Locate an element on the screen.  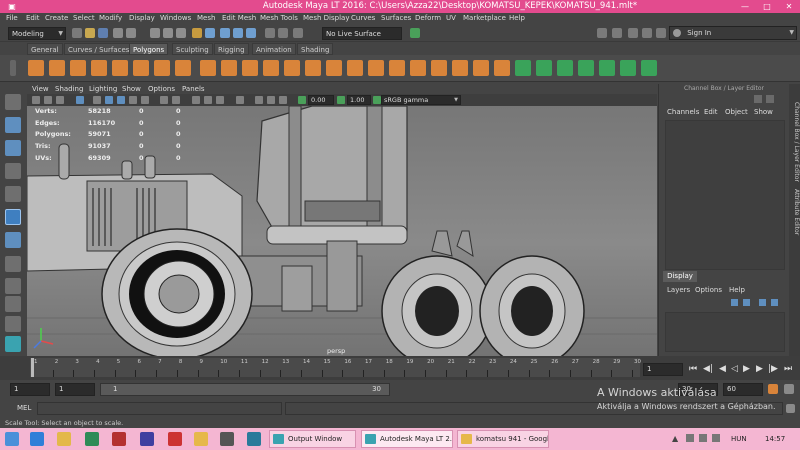
media-player-icon is located at coordinates (227, 439).